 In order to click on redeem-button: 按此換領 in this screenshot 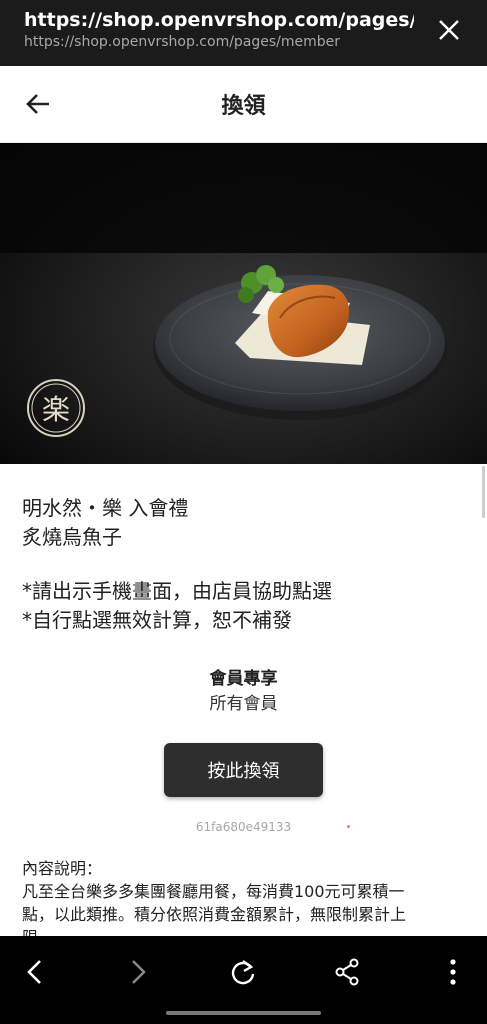, I will do `click(243, 770)`.